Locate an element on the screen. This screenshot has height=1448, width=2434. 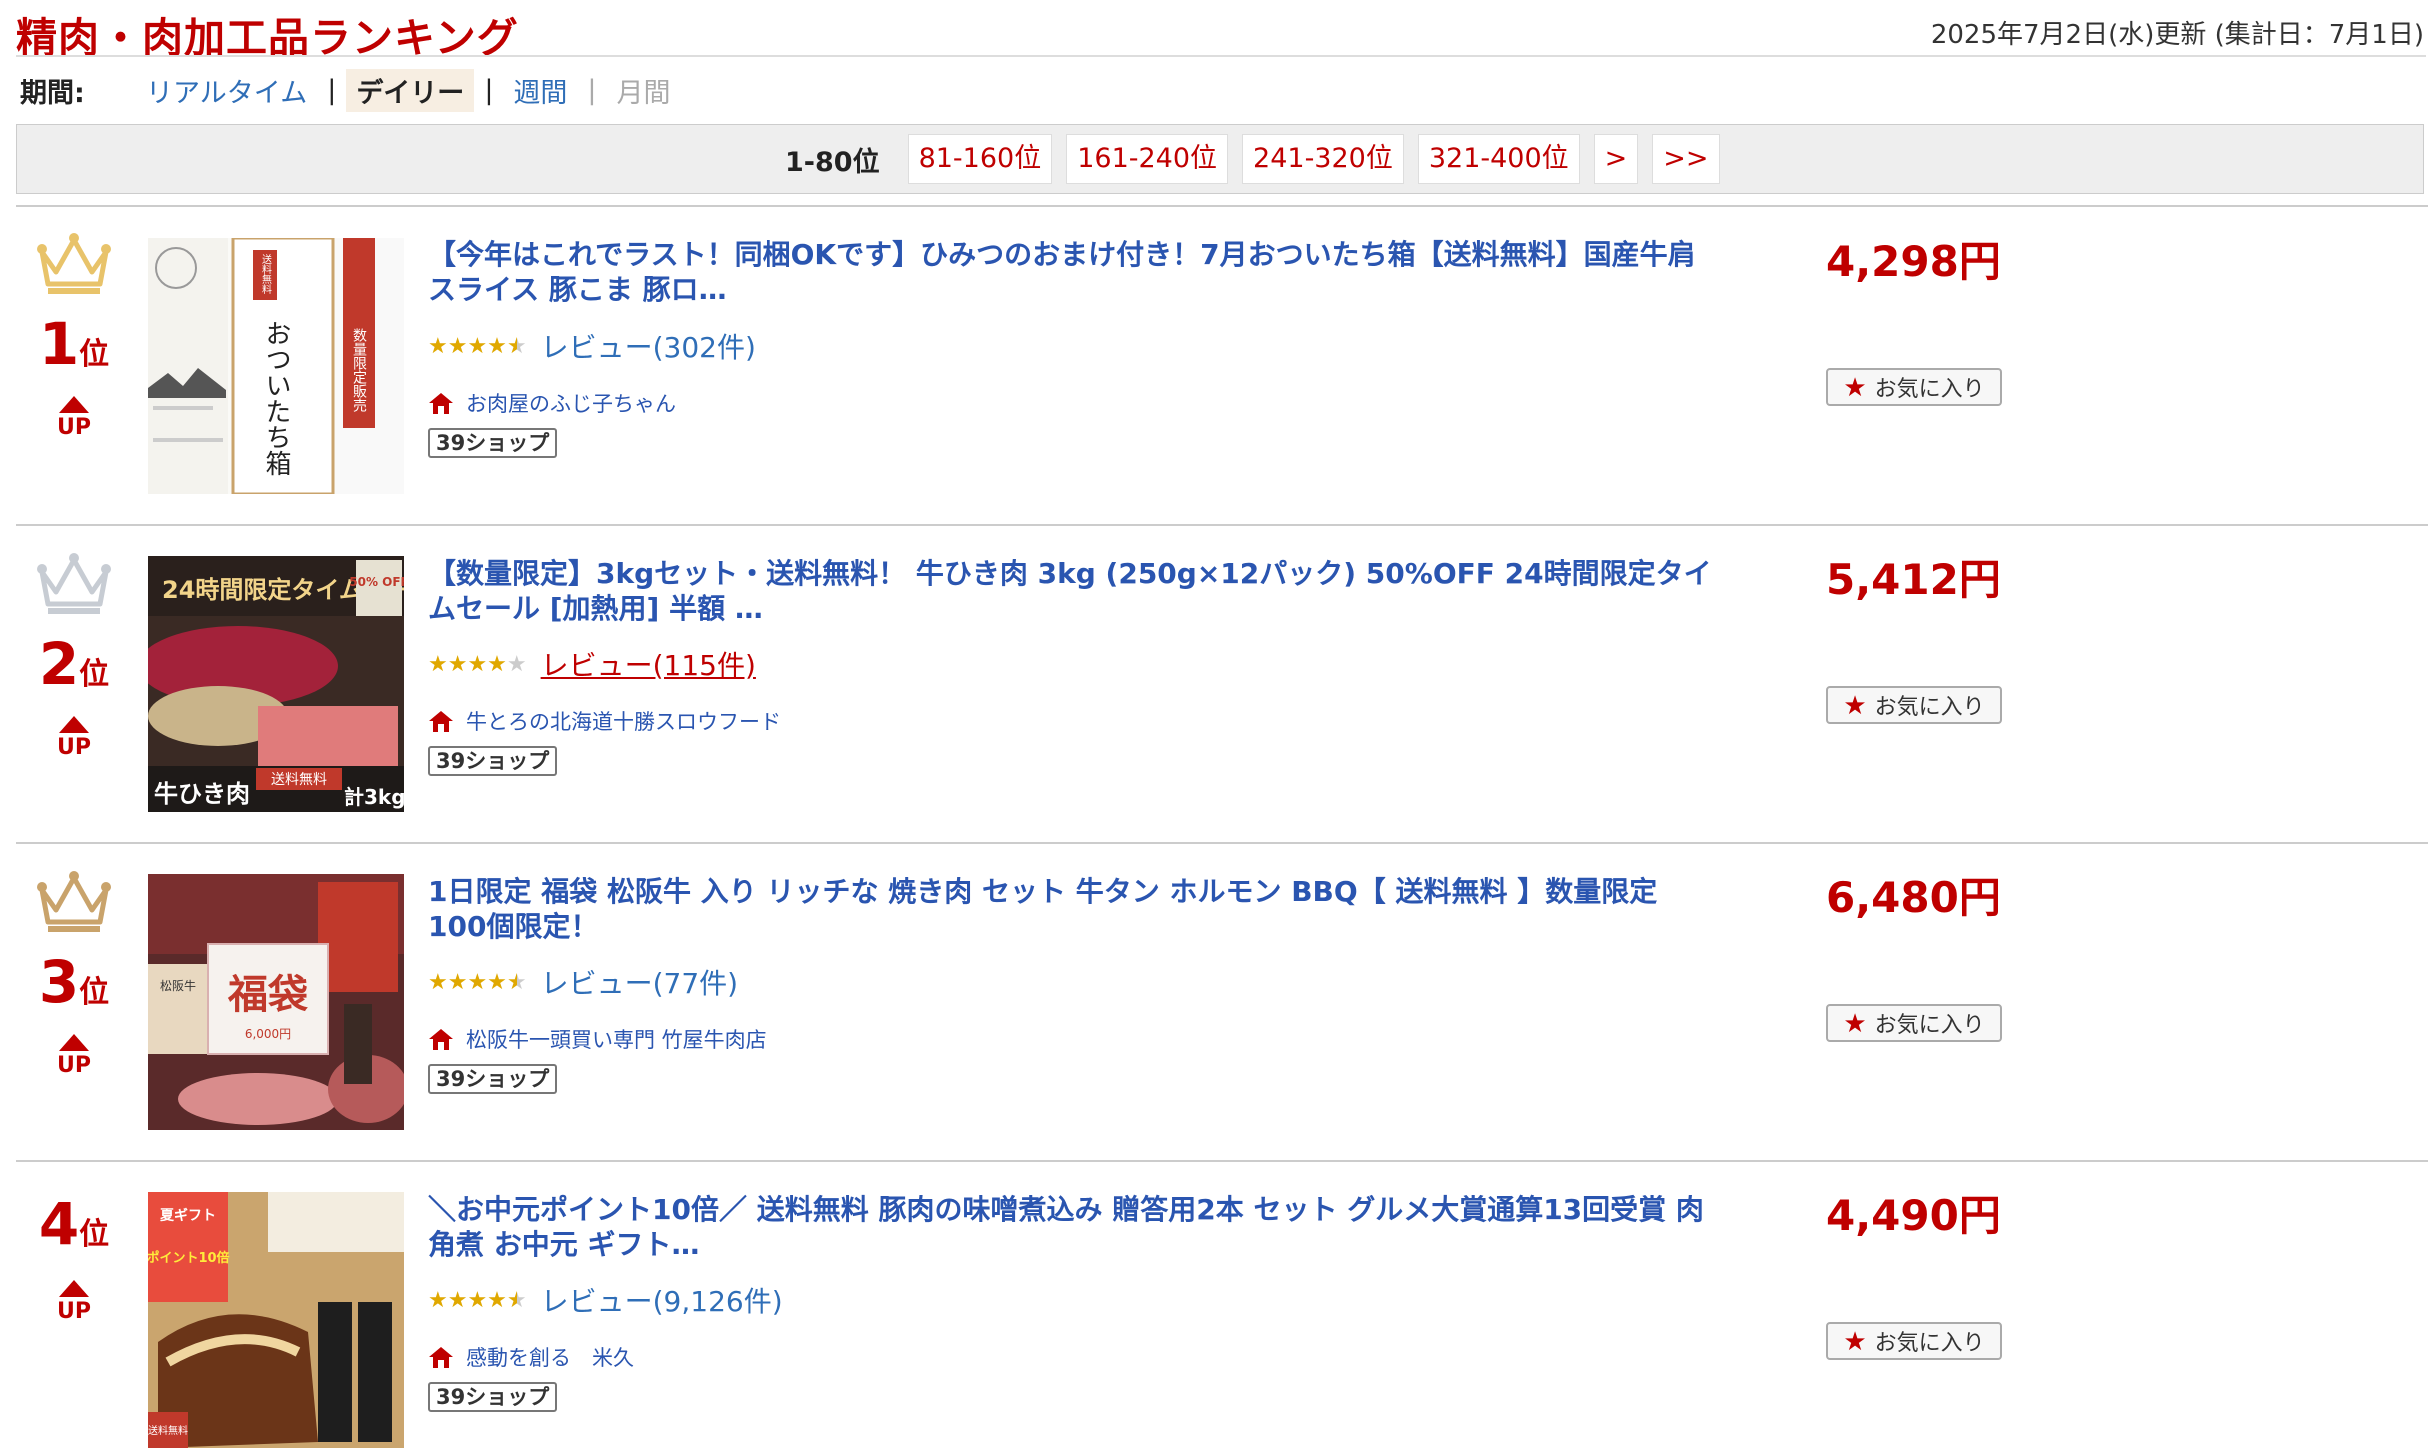
period-tabs: 期間: リアルタイム | デイリー | 週間 | 月間 is located at coordinates (350, 90).